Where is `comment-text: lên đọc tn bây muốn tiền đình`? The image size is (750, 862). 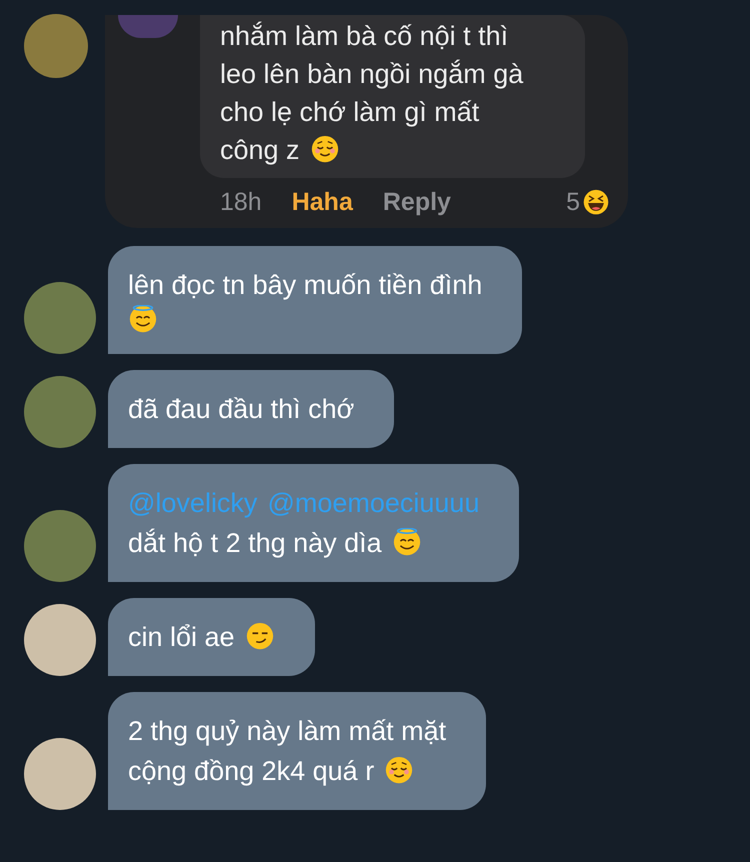
comment-text: lên đọc tn bây muốn tiền đình is located at coordinates (305, 285).